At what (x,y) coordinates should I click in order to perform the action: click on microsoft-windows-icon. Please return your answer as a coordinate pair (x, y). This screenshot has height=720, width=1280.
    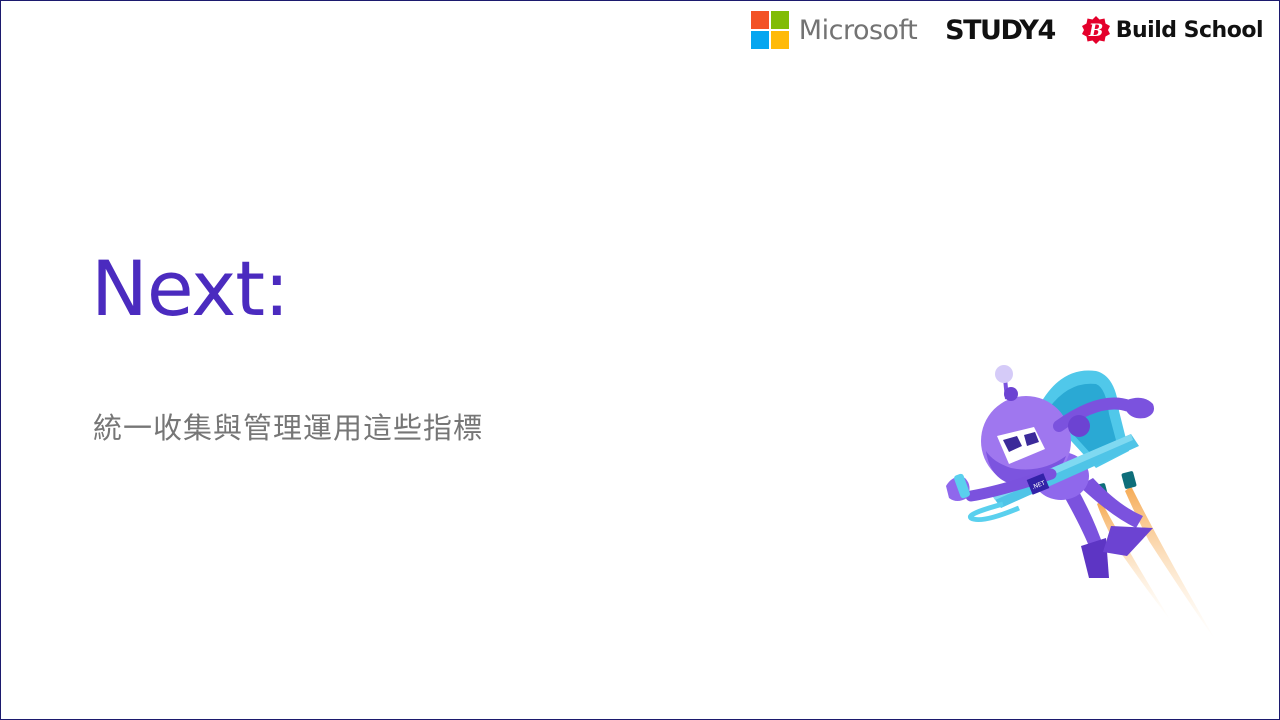
    Looking at the image, I should click on (769, 30).